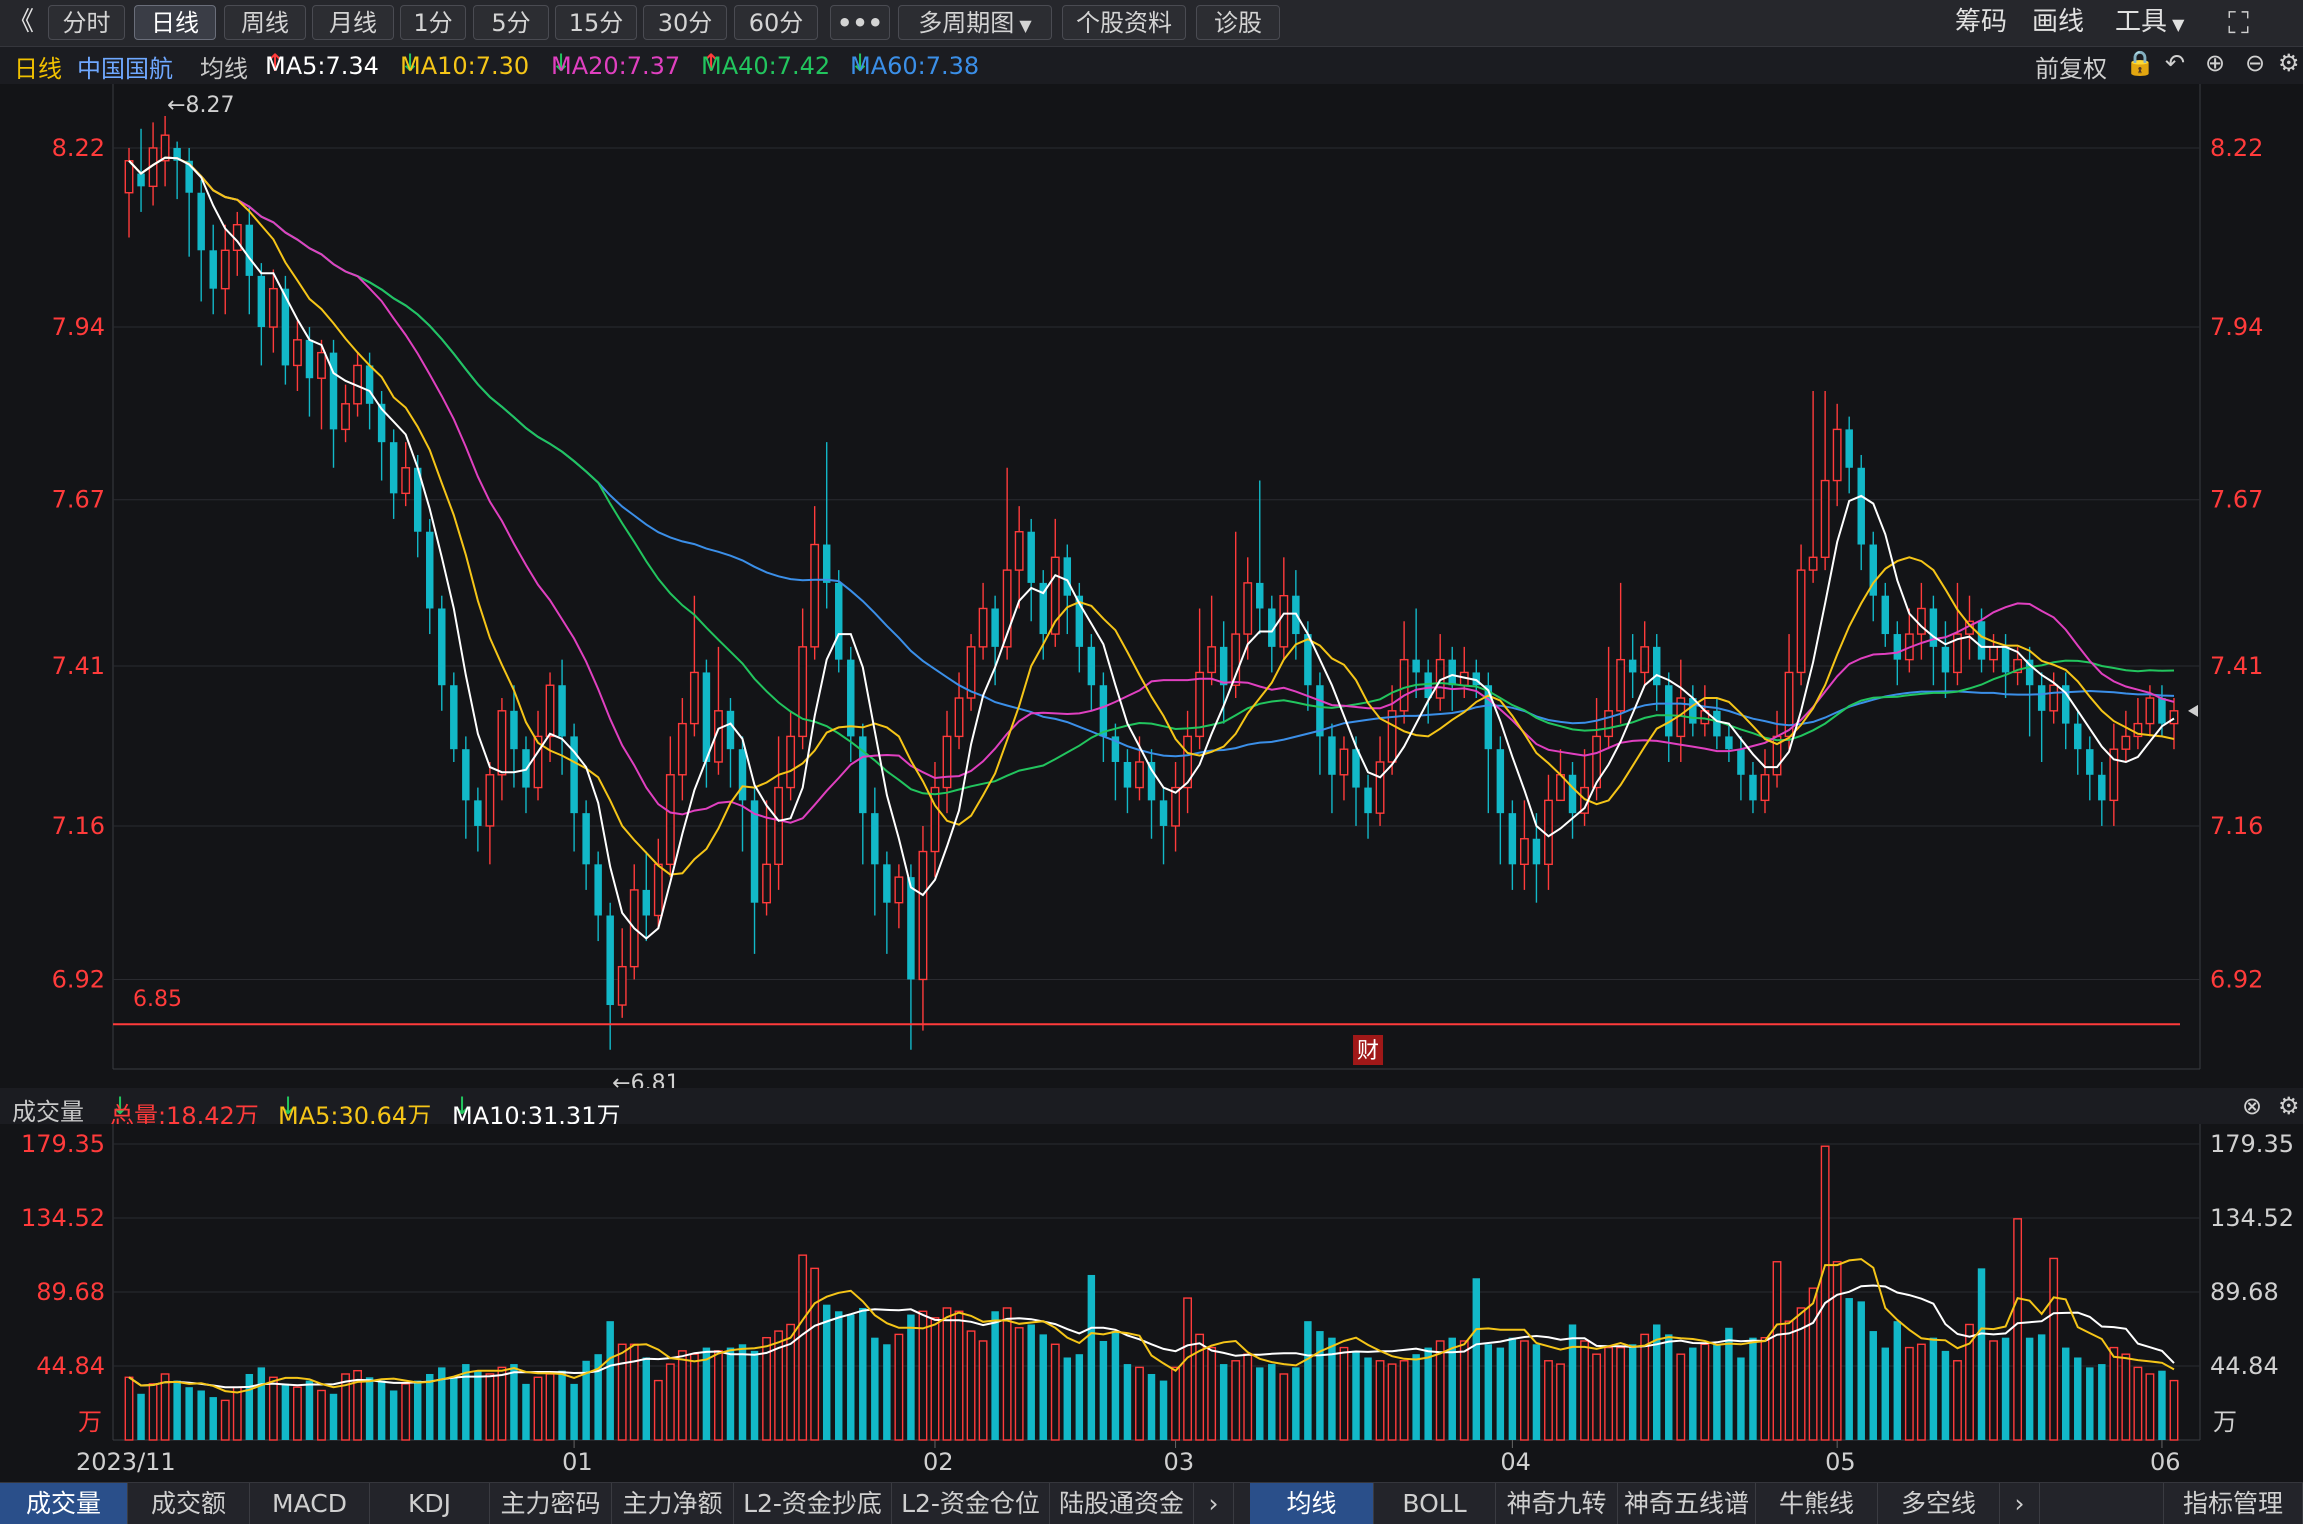 This screenshot has height=1524, width=2303. What do you see at coordinates (86, 22) in the screenshot?
I see `tab-period-fenshi: 分时` at bounding box center [86, 22].